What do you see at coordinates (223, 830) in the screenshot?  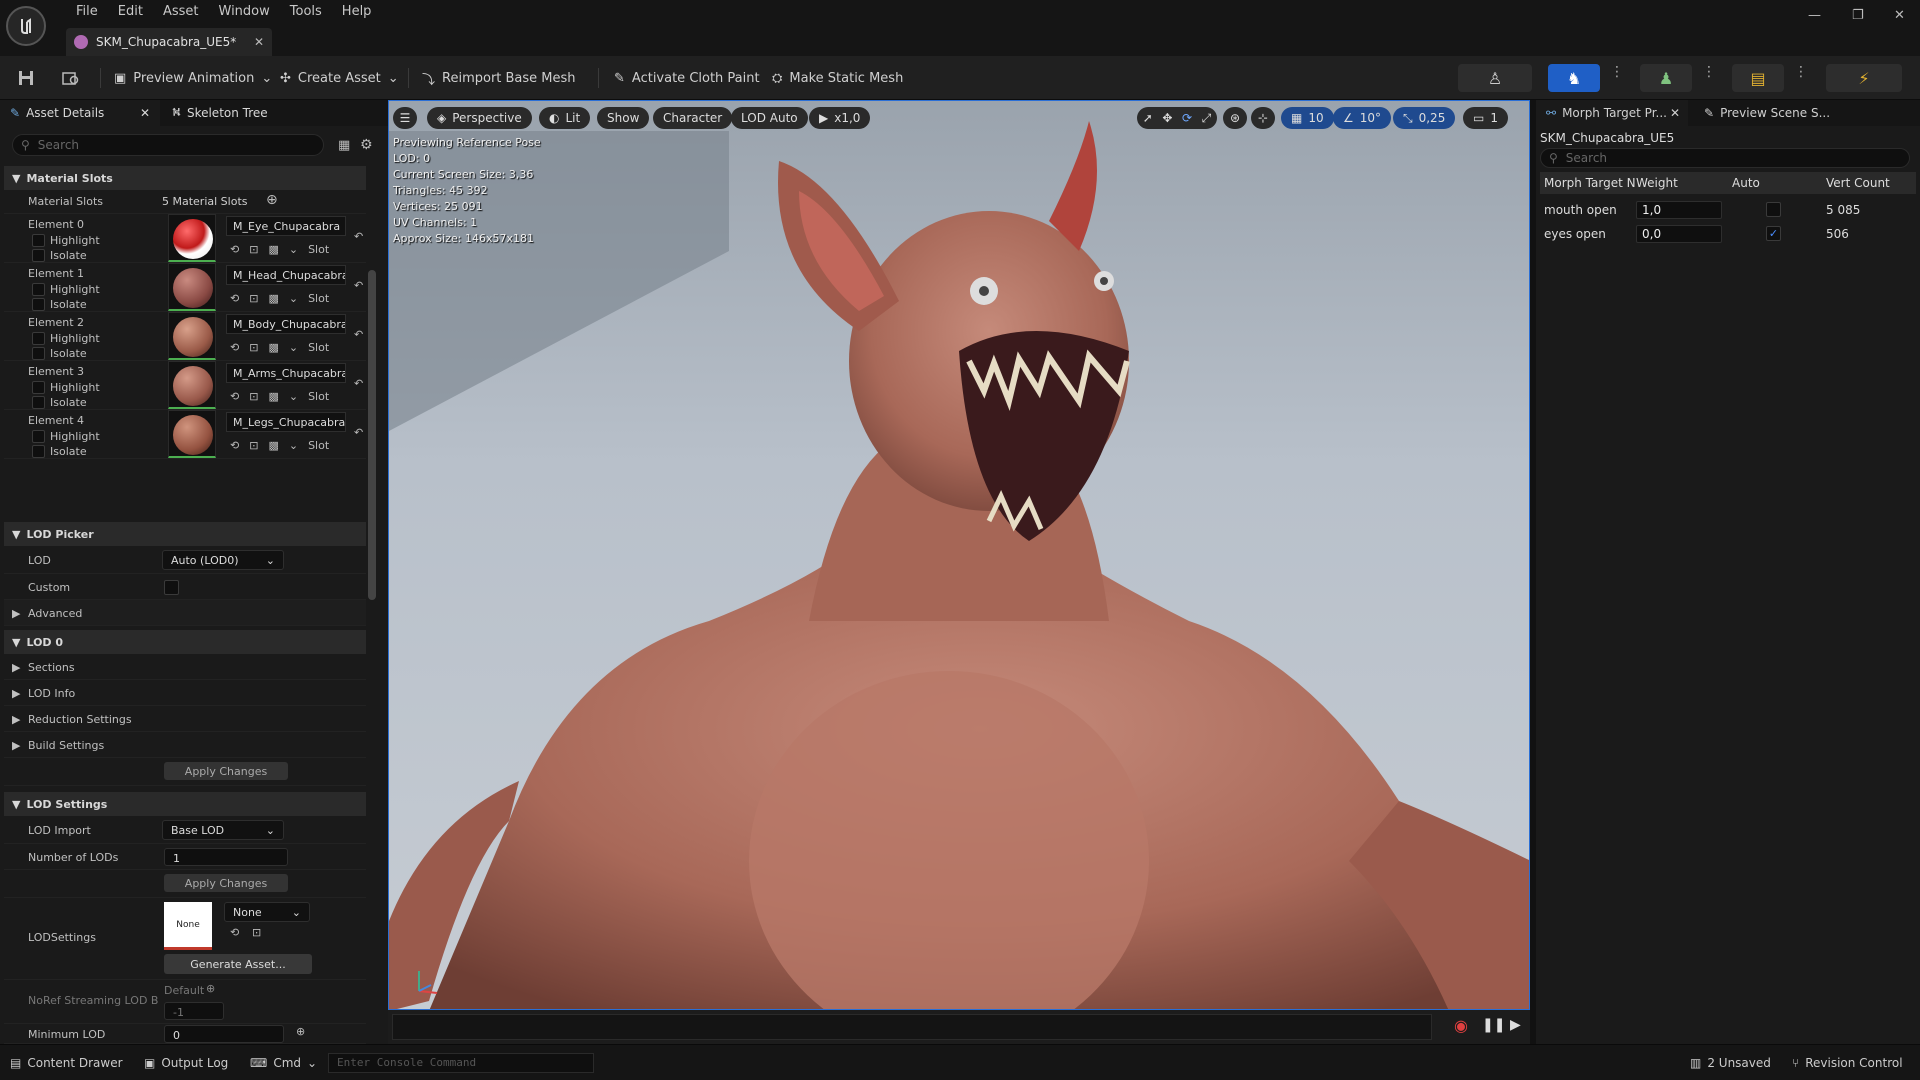 I see `lod-import-dropdown: Base LOD ⌄` at bounding box center [223, 830].